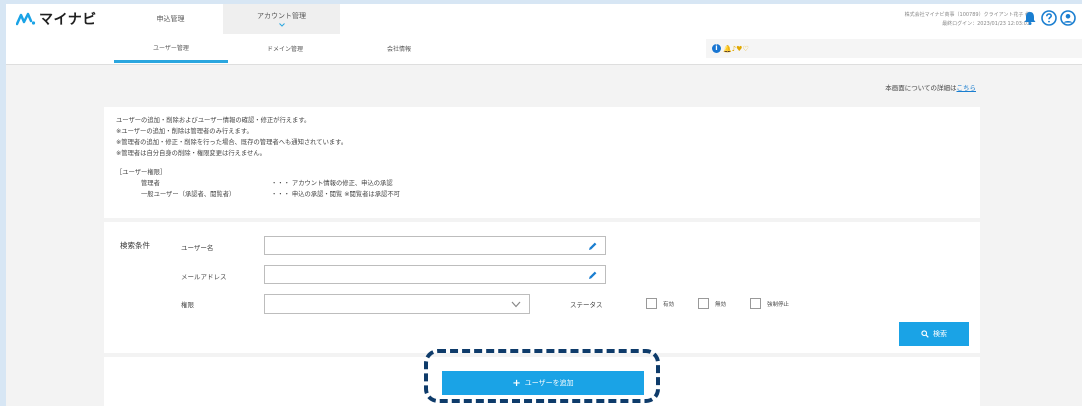 This screenshot has height=406, width=1082. I want to click on notice-bar: i 🔔♪♥♡, so click(894, 48).